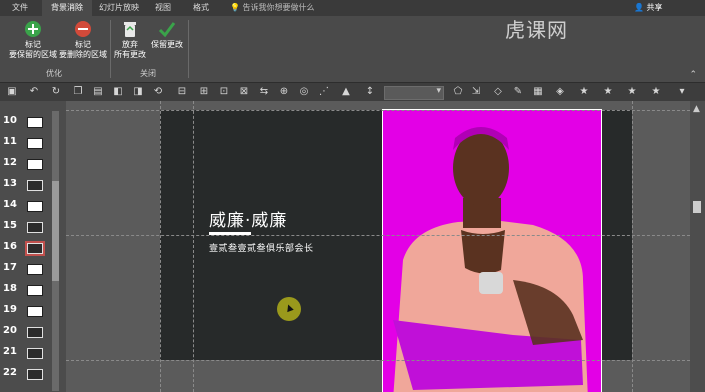 This screenshot has height=392, width=705. What do you see at coordinates (10, 225) in the screenshot?
I see `slide-number: 15` at bounding box center [10, 225].